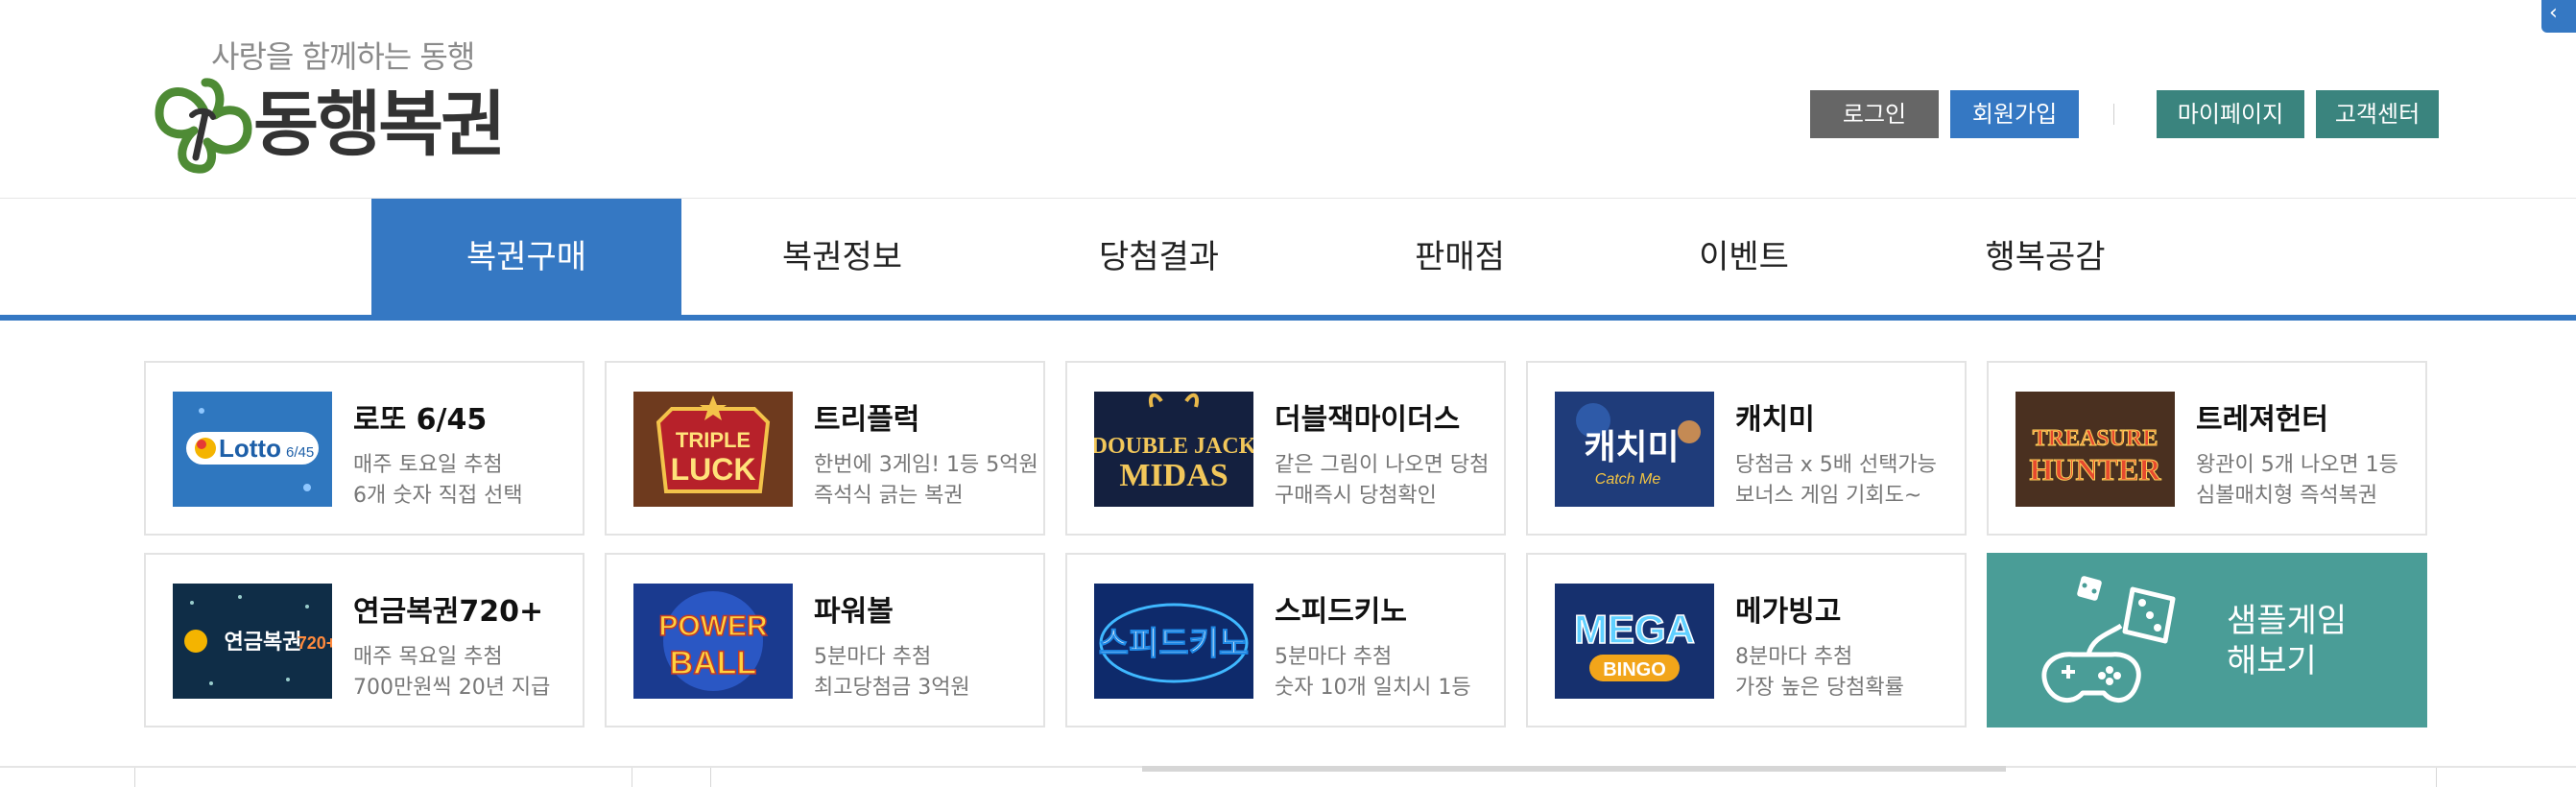 The image size is (2576, 787). Describe the element at coordinates (2113, 114) in the screenshot. I see `util-divider` at that location.